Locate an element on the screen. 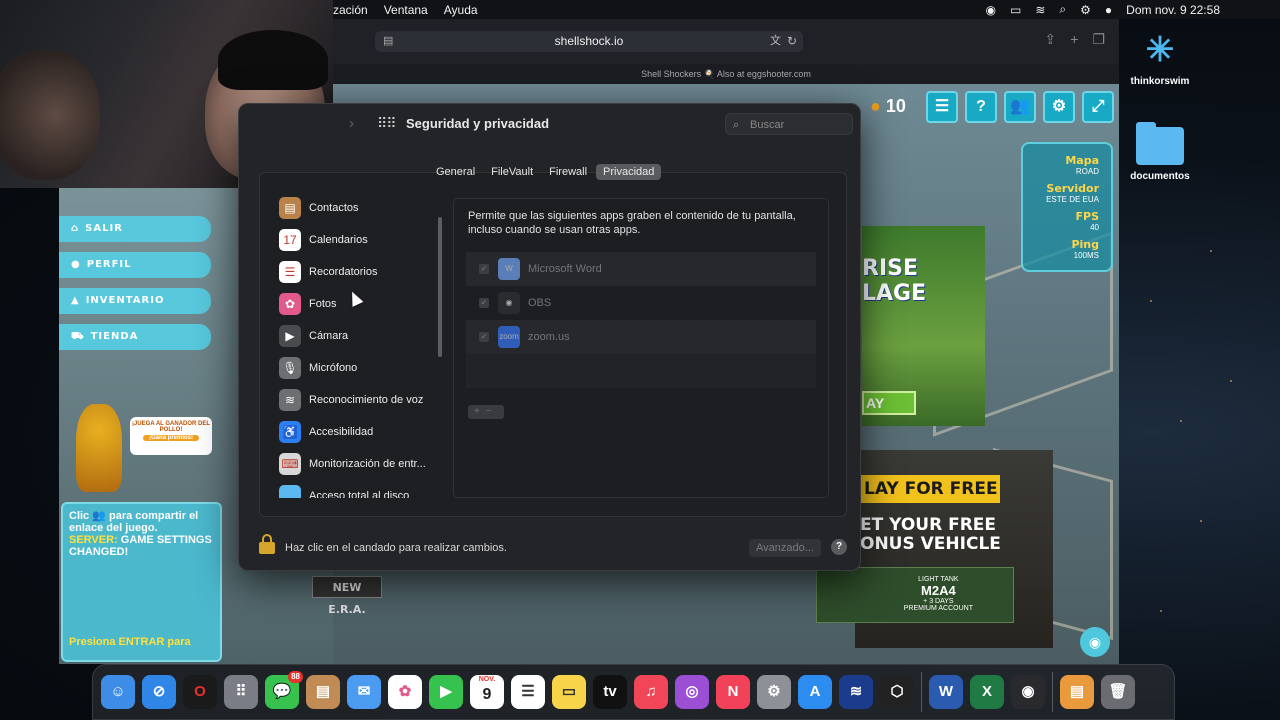 The height and width of the screenshot is (720, 1280). system-preferences-icon: ⚙ is located at coordinates (774, 692).